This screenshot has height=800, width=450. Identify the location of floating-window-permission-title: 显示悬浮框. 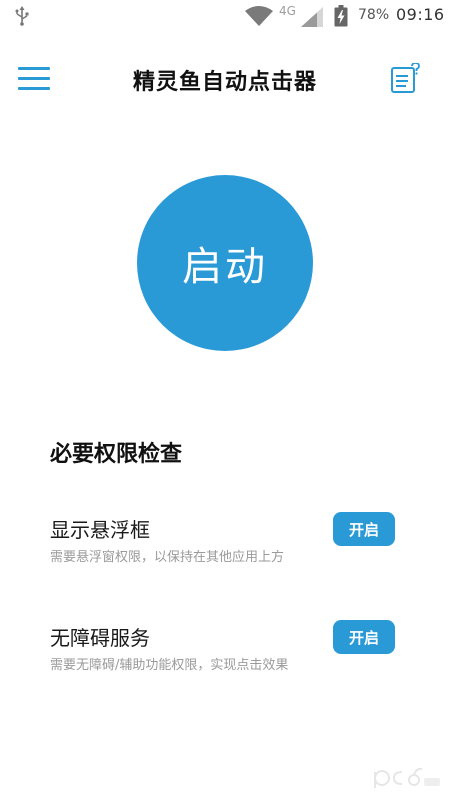
(100, 530).